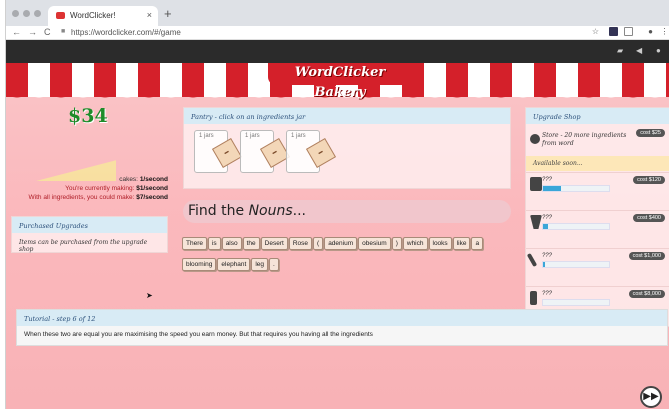 The width and height of the screenshot is (669, 409). What do you see at coordinates (81, 197) in the screenshot?
I see `could-label: With all ingredients, you could make:` at bounding box center [81, 197].